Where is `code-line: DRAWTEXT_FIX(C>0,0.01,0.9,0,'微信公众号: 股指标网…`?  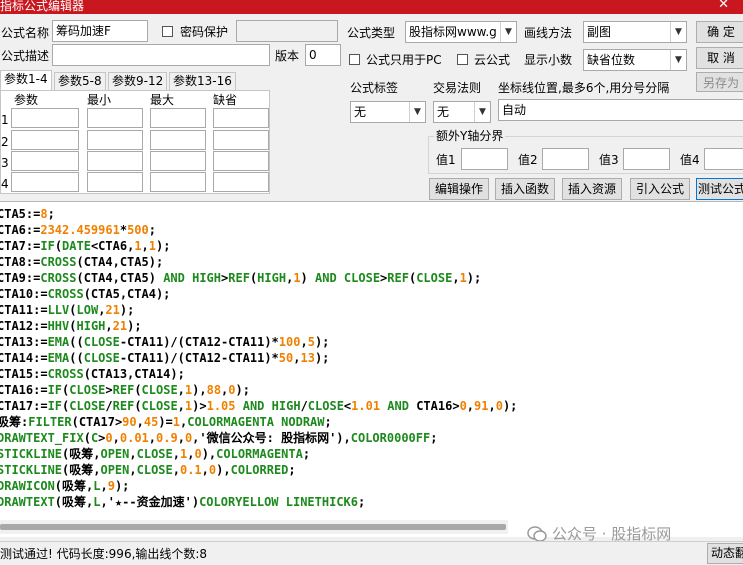 code-line: DRAWTEXT_FIX(C>0,0.01,0.9,0,'微信公众号: 股指标网… is located at coordinates (258, 438).